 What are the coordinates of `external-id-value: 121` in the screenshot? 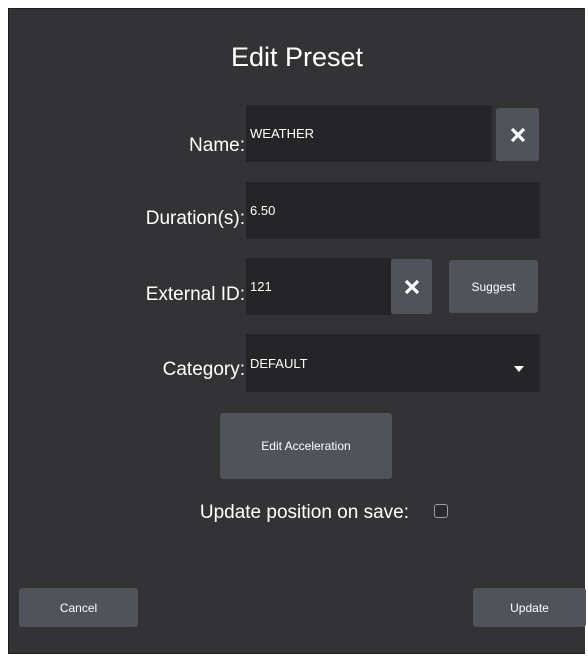 It's located at (261, 286).